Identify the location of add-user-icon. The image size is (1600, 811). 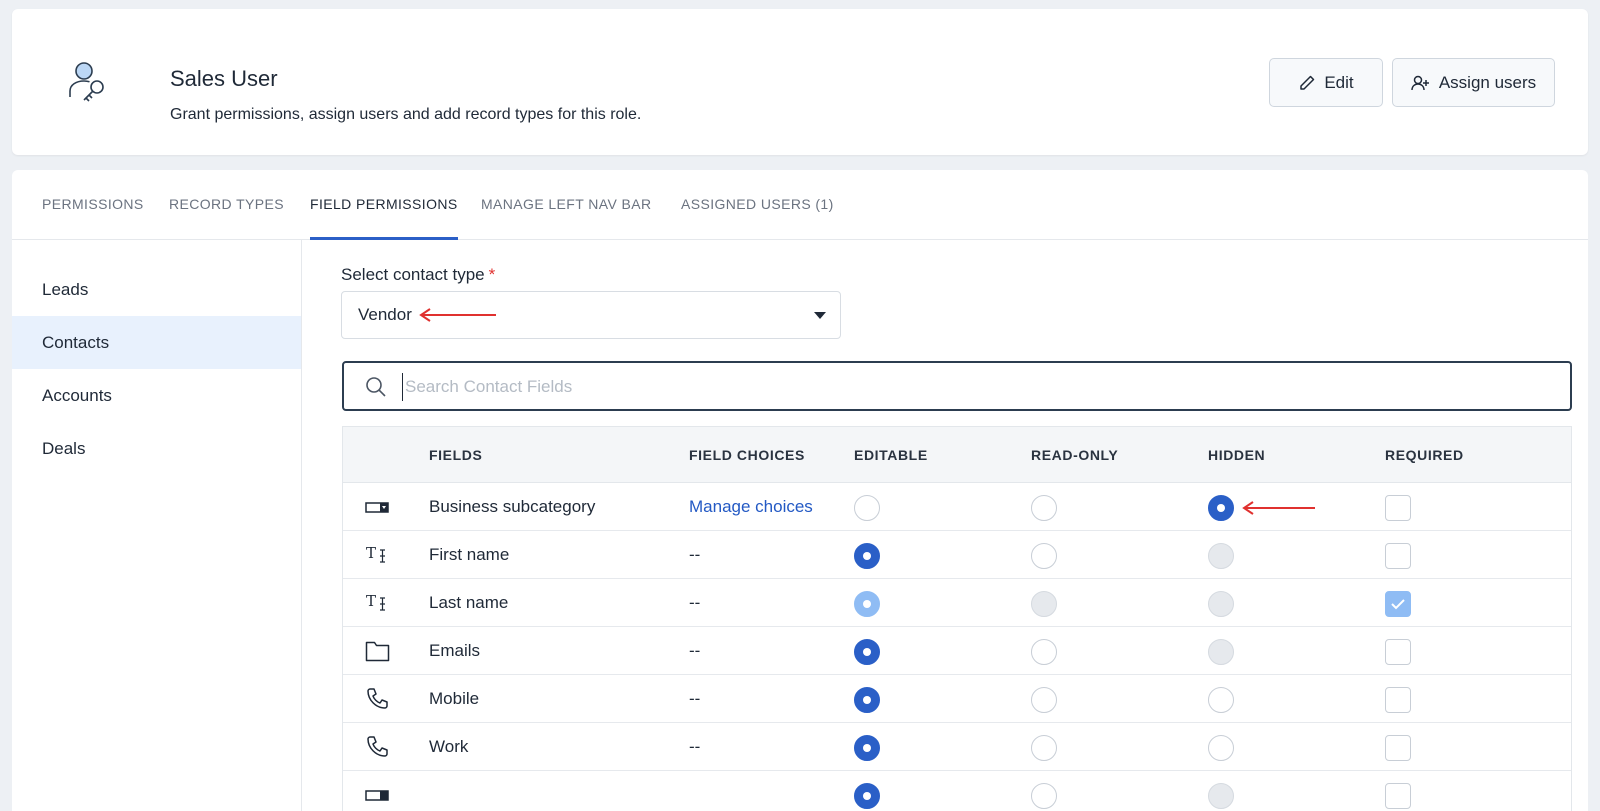
(1421, 83).